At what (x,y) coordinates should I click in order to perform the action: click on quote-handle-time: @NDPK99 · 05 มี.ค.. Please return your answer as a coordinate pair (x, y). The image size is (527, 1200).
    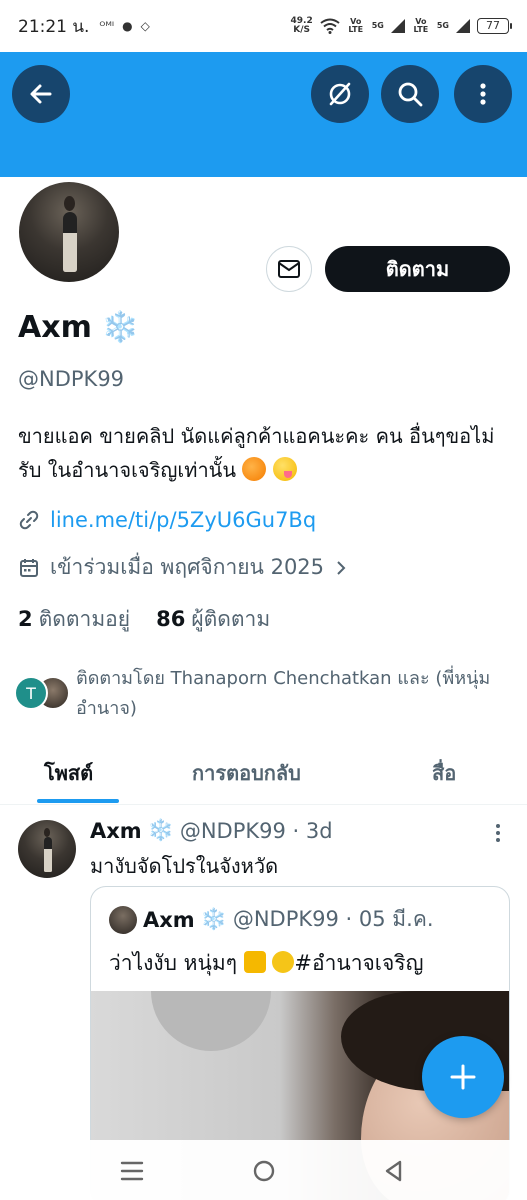
    Looking at the image, I should click on (333, 919).